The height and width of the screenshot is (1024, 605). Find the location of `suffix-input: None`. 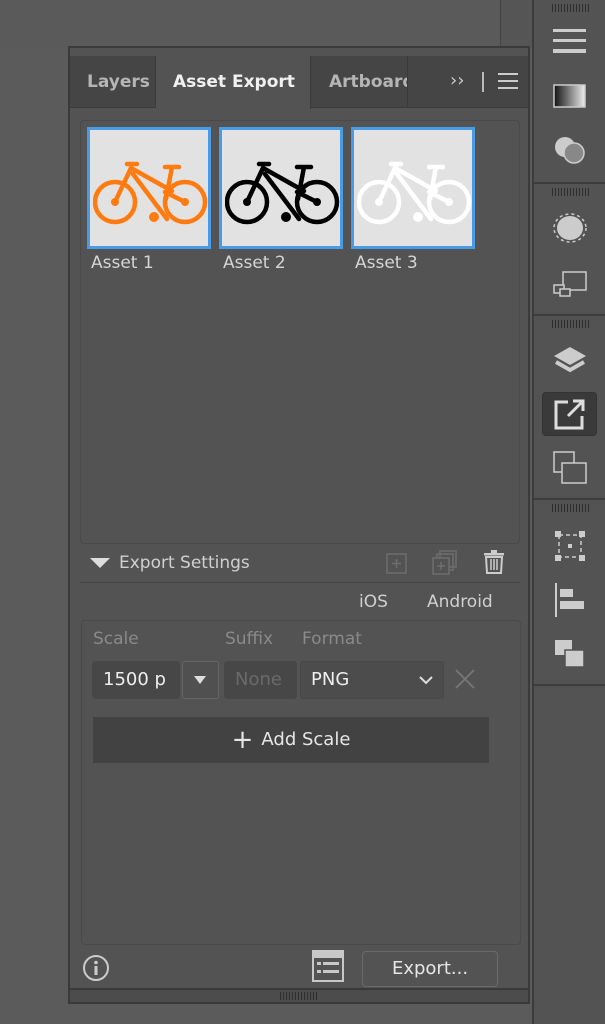

suffix-input: None is located at coordinates (260, 680).